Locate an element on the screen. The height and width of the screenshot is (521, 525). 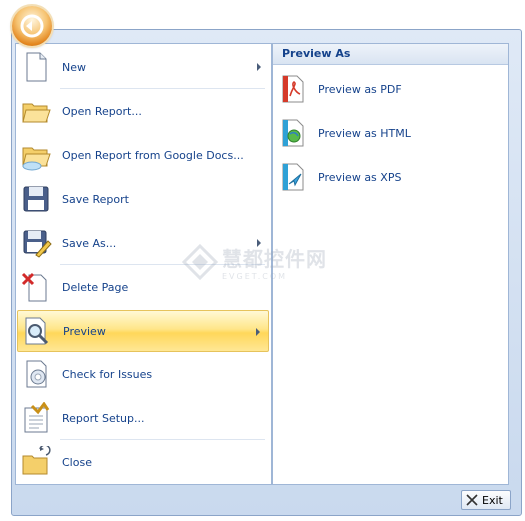
pdf-icon is located at coordinates (293, 89).